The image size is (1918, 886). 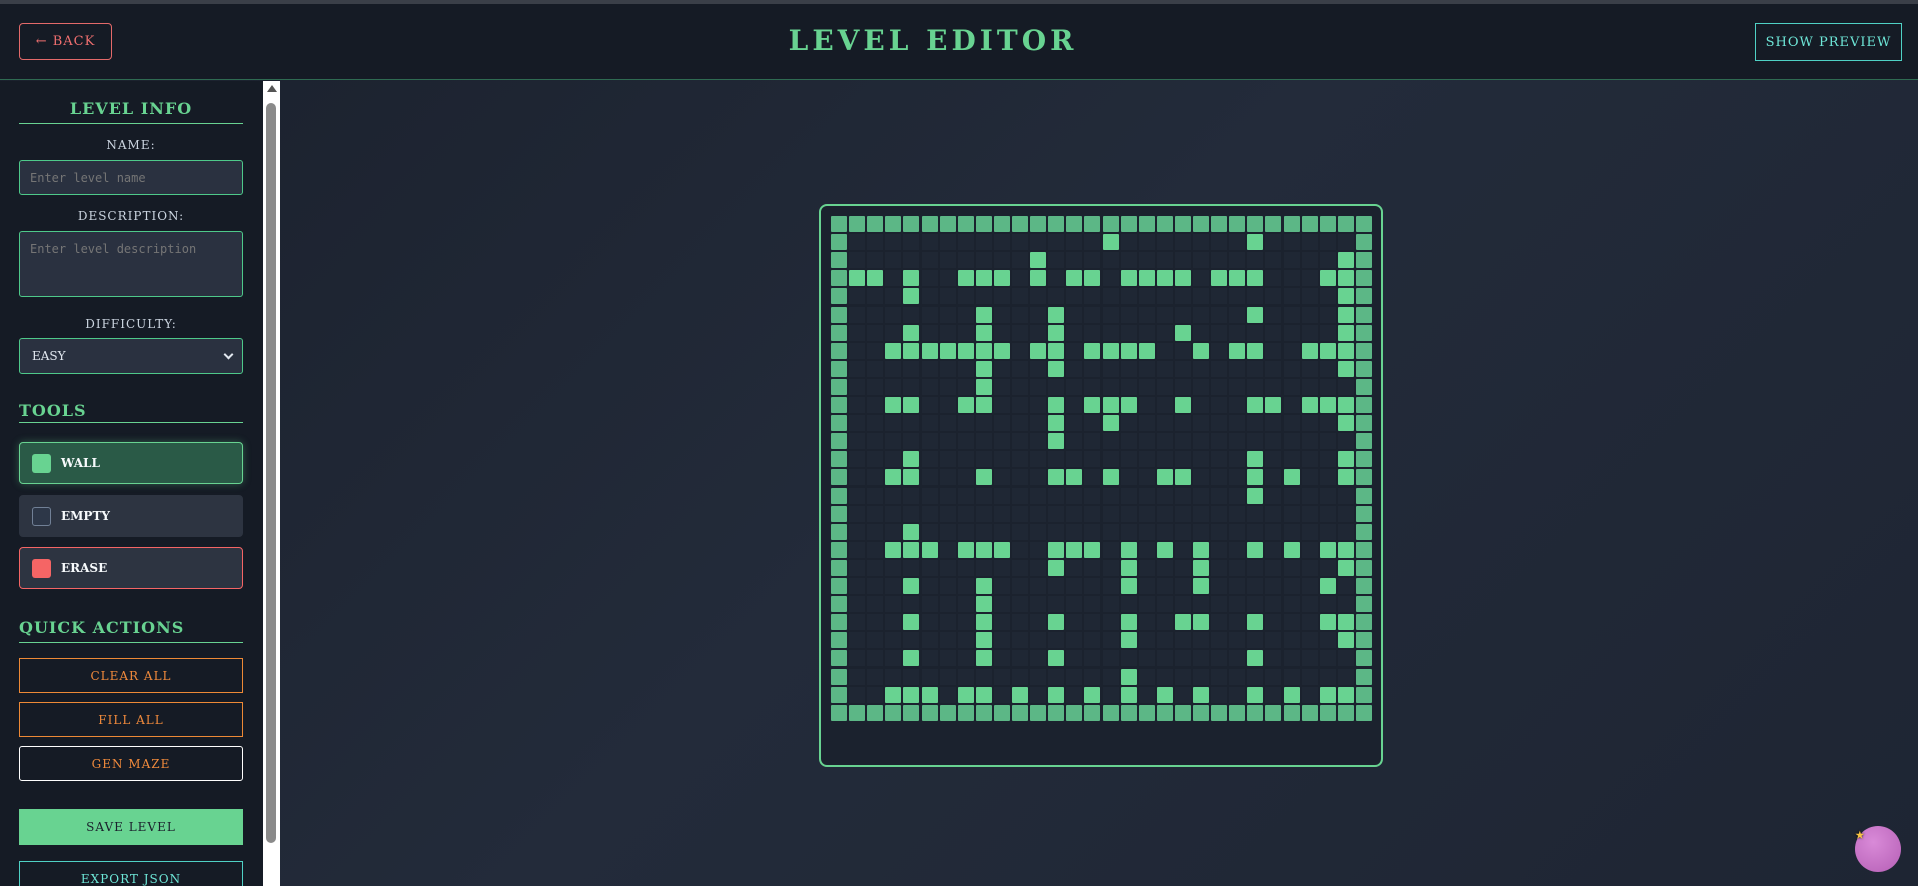 I want to click on export-json-button: EXPORT JSON, so click(x=131, y=873).